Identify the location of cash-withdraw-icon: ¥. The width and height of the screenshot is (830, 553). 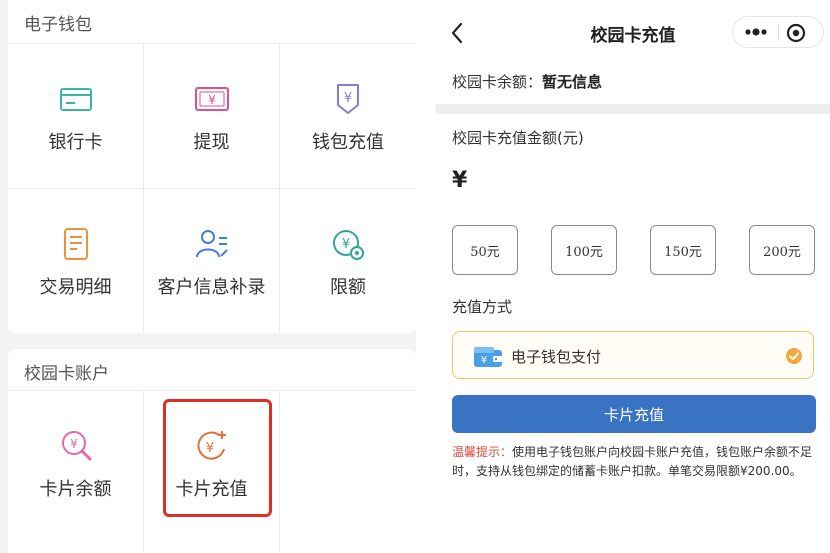
(211, 99).